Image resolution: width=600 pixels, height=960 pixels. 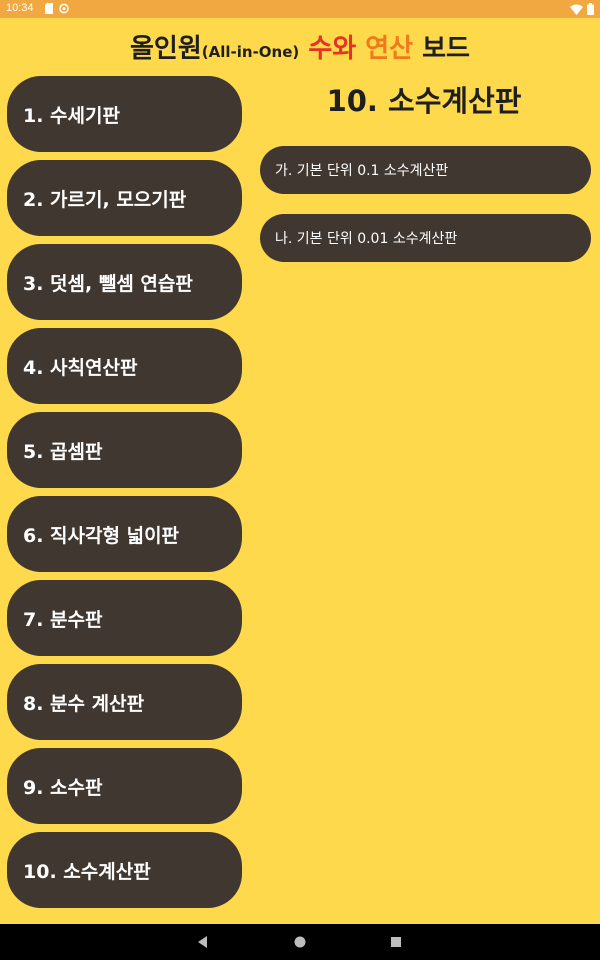 What do you see at coordinates (124, 534) in the screenshot?
I see `menu-item-rectangle-area: 6. 직사각형 넓이판` at bounding box center [124, 534].